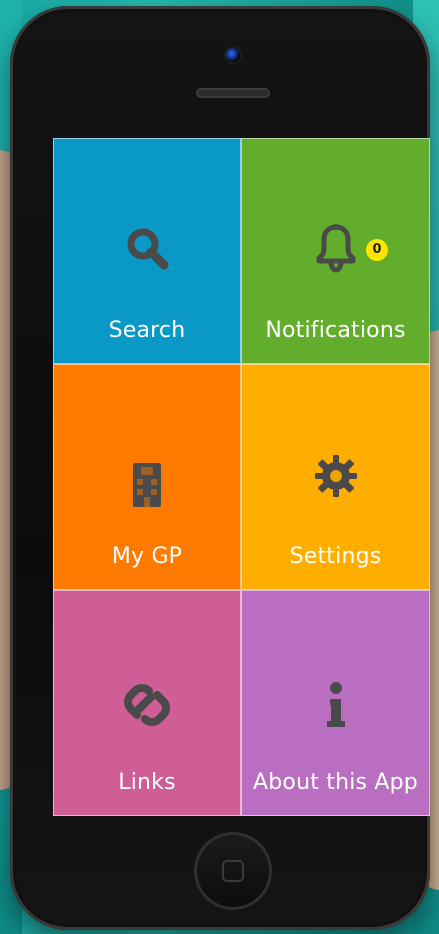 This screenshot has width=439, height=934. I want to click on tile-settings: Settings, so click(335, 477).